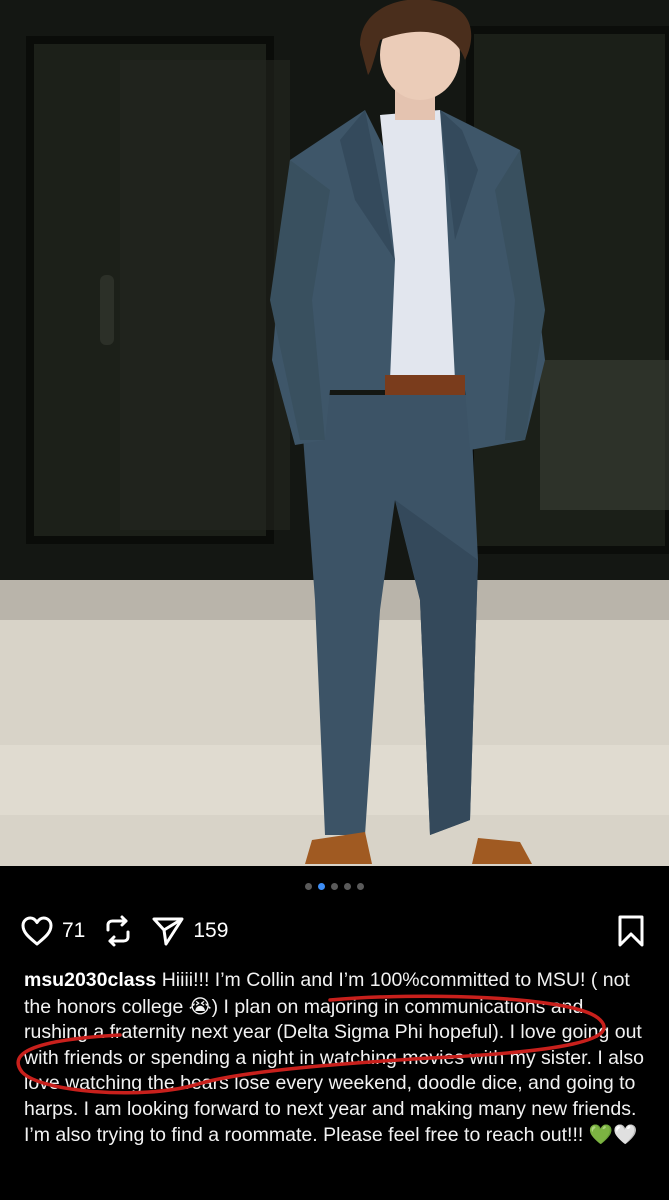  Describe the element at coordinates (200, 1006) in the screenshot. I see `crying-emoji: 😭` at that location.